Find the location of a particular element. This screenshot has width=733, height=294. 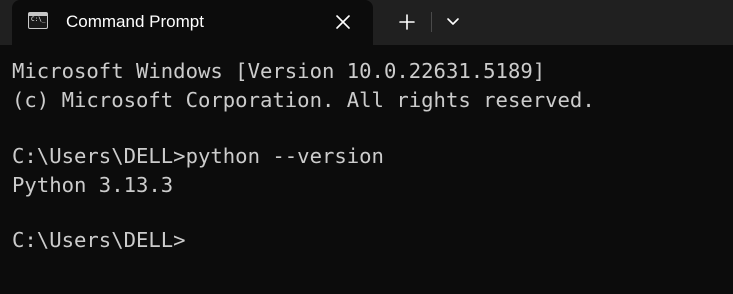

terminal-prompt: C:\Users\DELL> is located at coordinates (99, 240).